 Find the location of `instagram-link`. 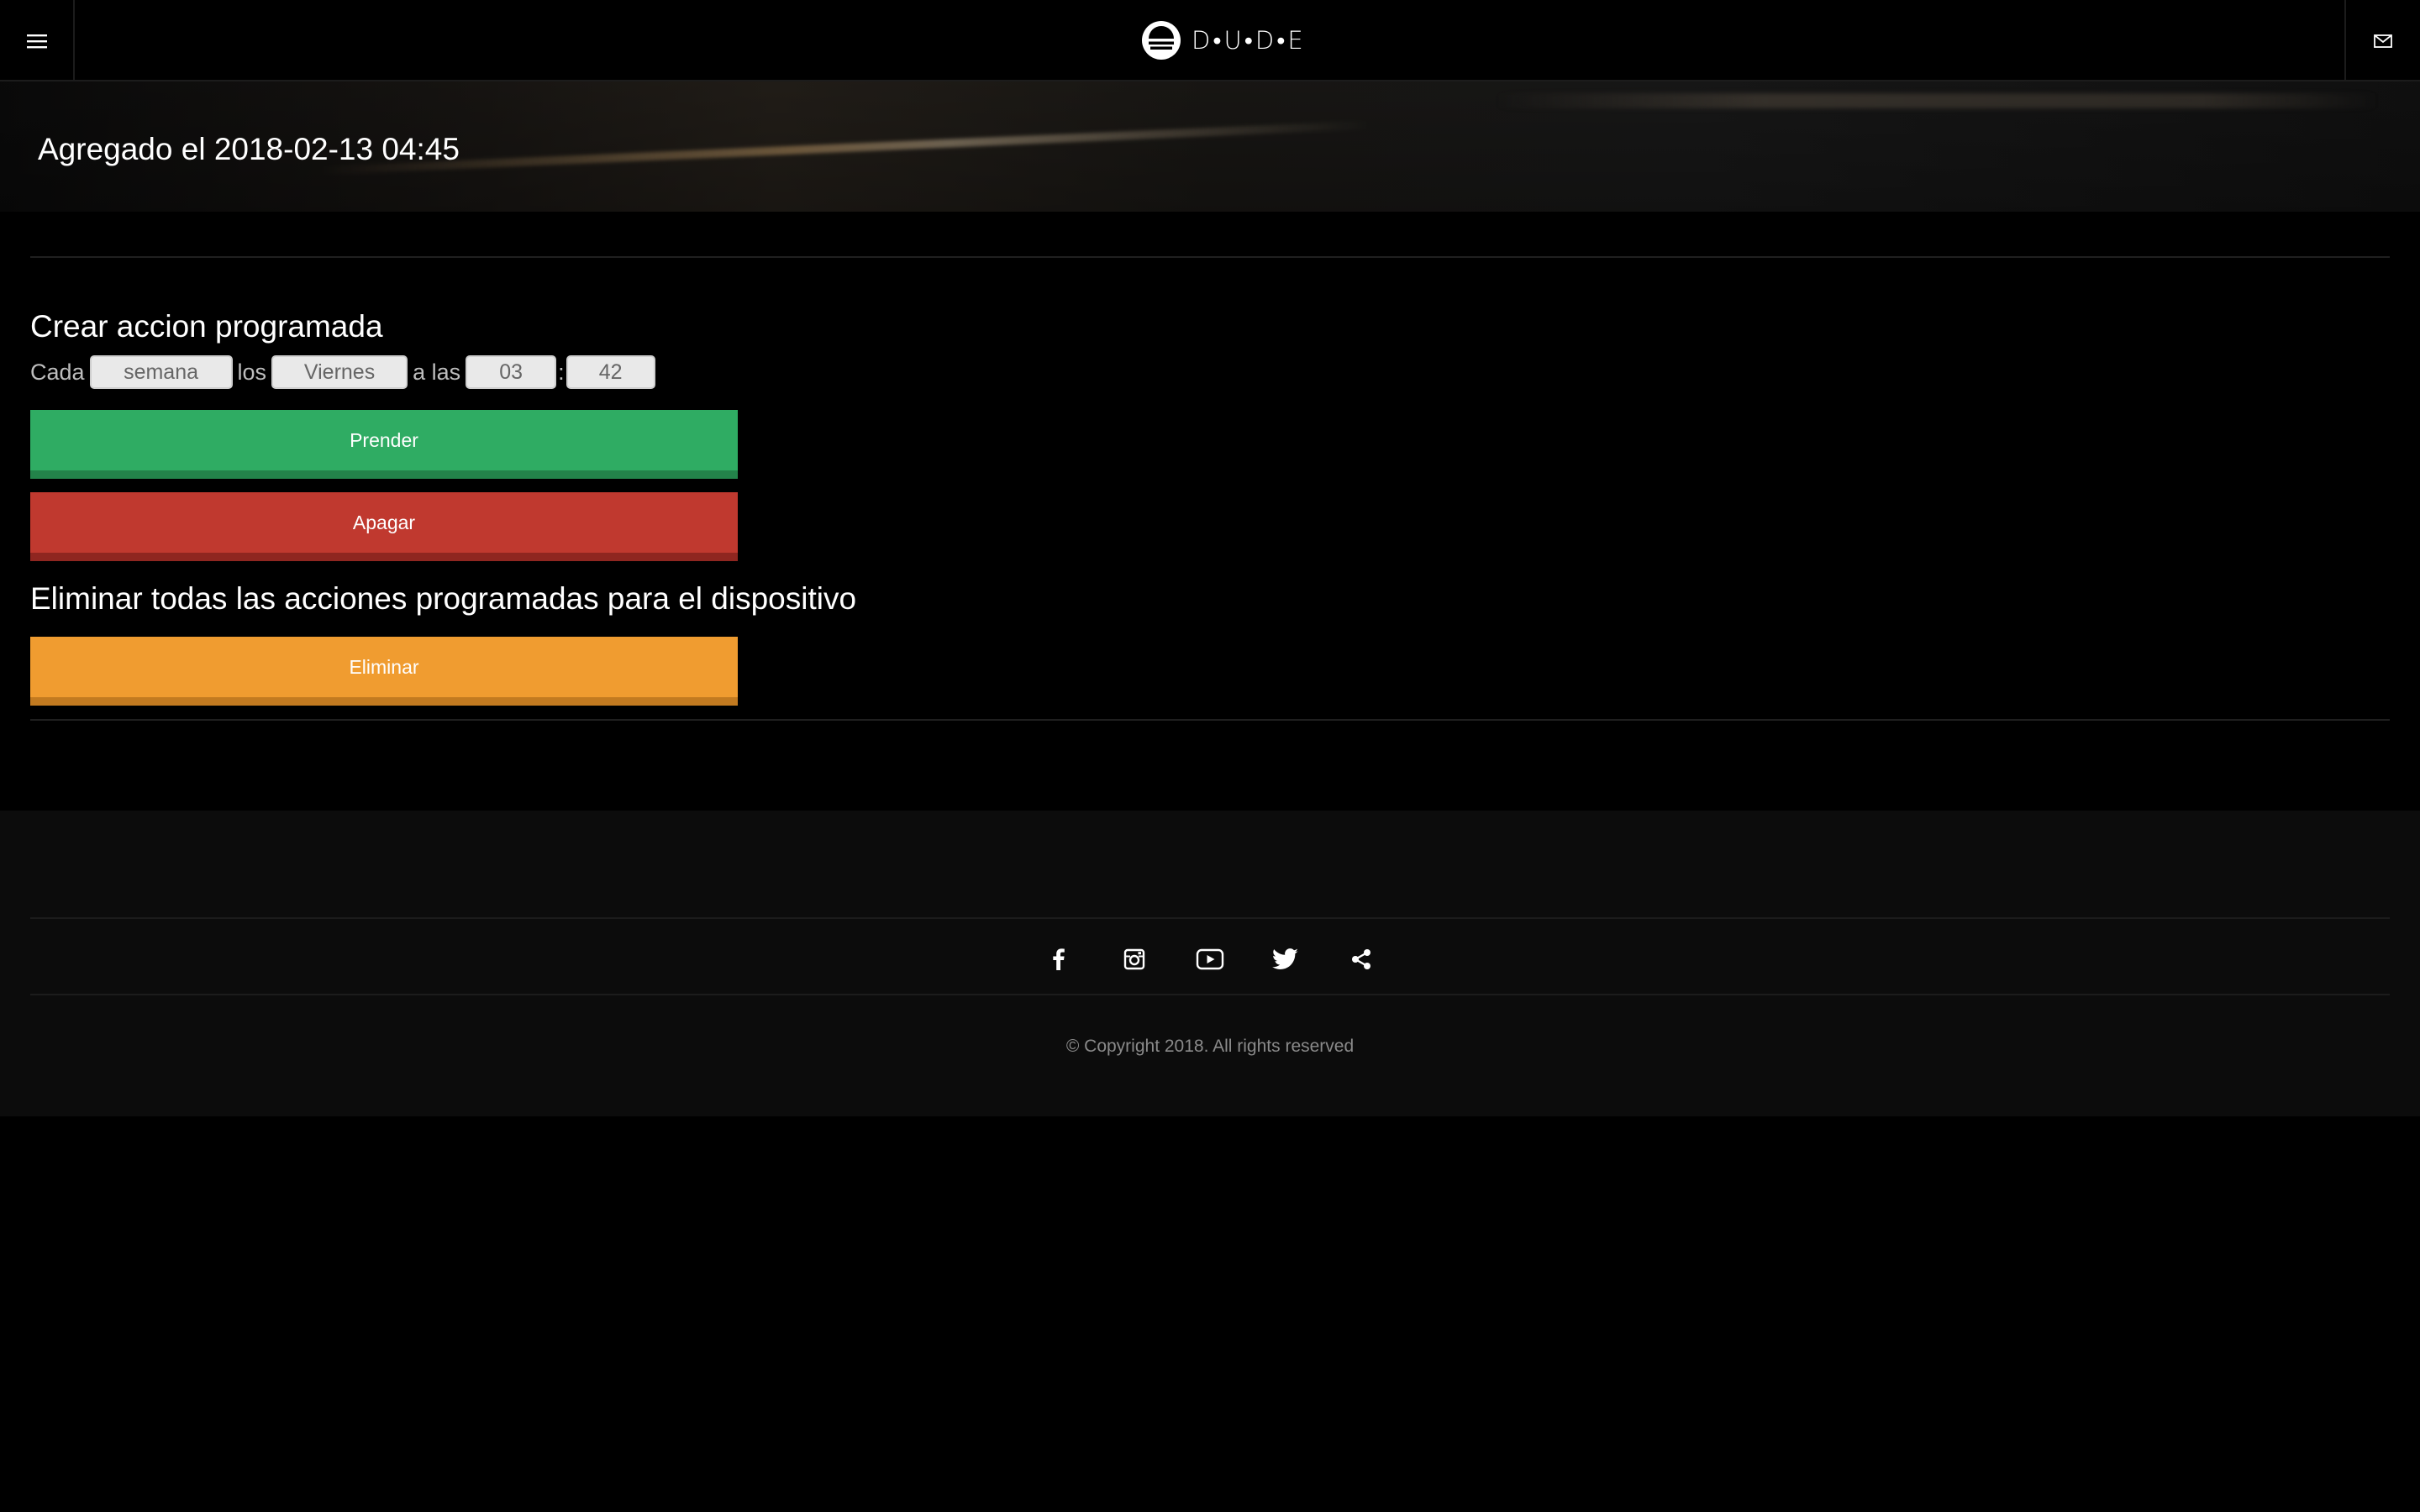

instagram-link is located at coordinates (1134, 959).